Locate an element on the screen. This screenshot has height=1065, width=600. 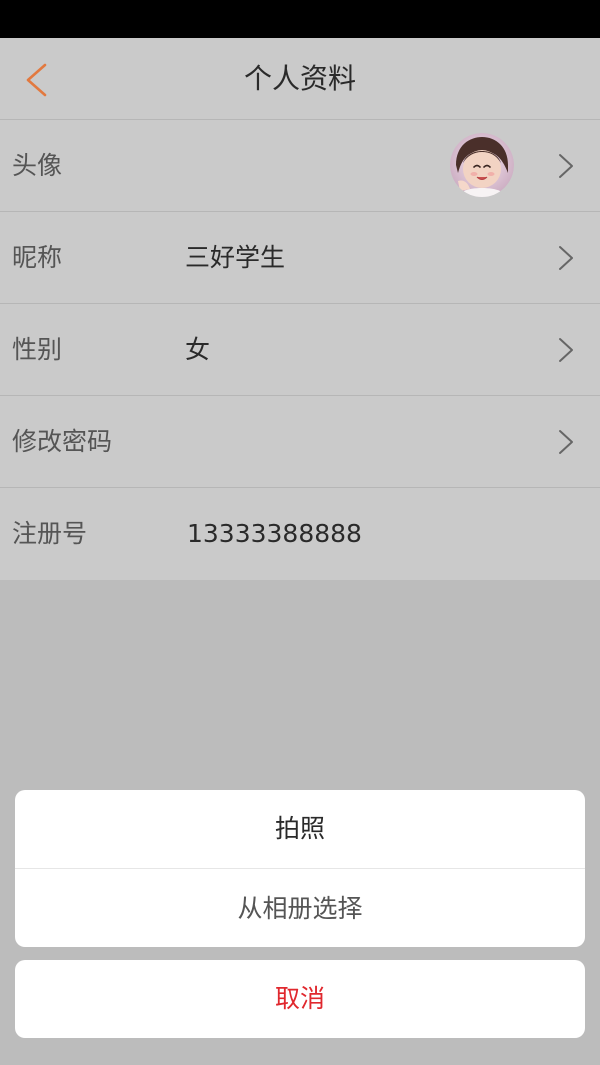
take-photo-button: 拍照 is located at coordinates (300, 829).